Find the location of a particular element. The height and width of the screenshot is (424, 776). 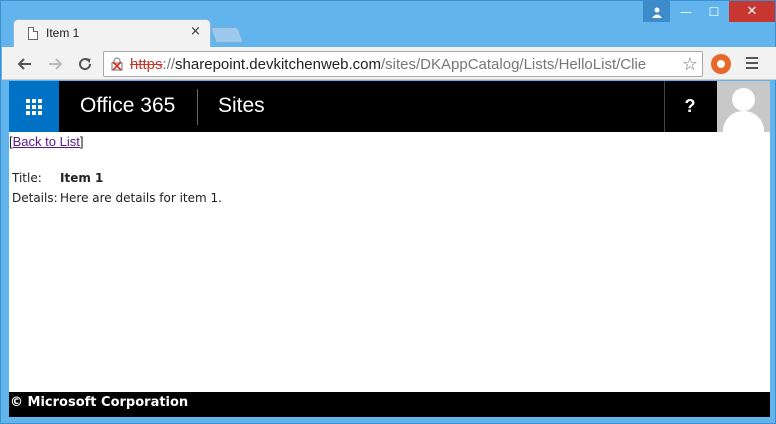

help-button: ? is located at coordinates (690, 106).